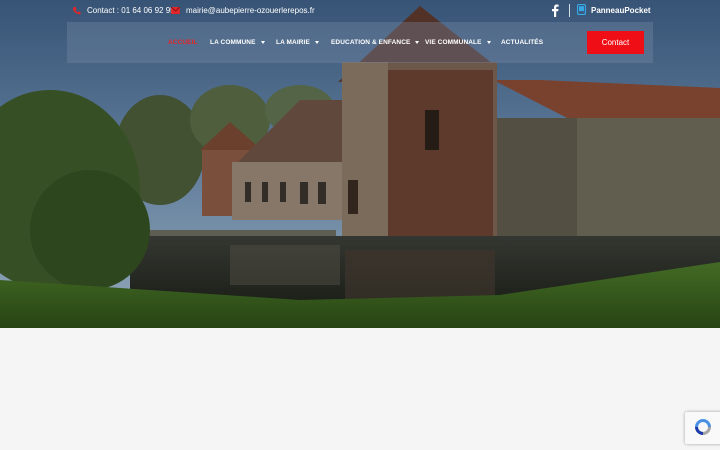 Image resolution: width=720 pixels, height=450 pixels. Describe the element at coordinates (581, 10) in the screenshot. I see `panneaupocket-icon` at that location.